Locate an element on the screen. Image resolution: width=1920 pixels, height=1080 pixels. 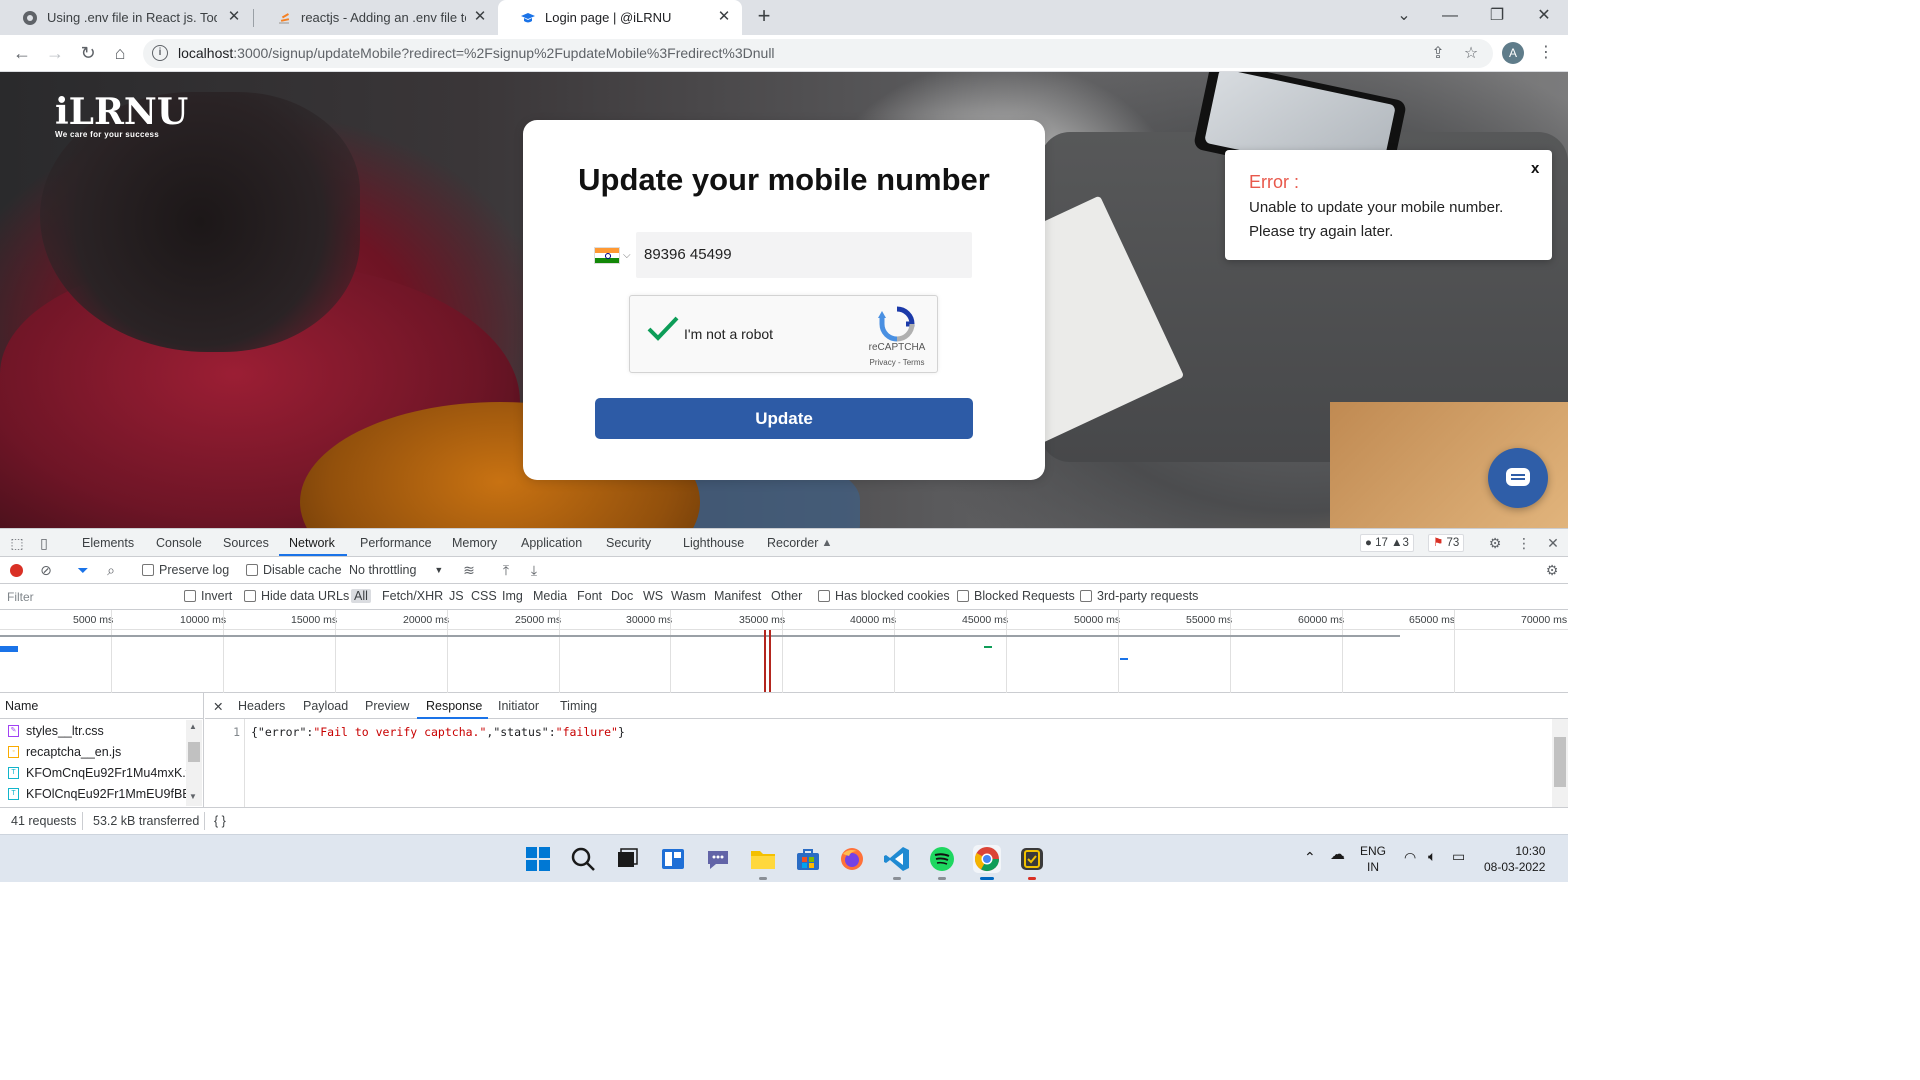
pretty-print-button: { } is located at coordinates (220, 821).